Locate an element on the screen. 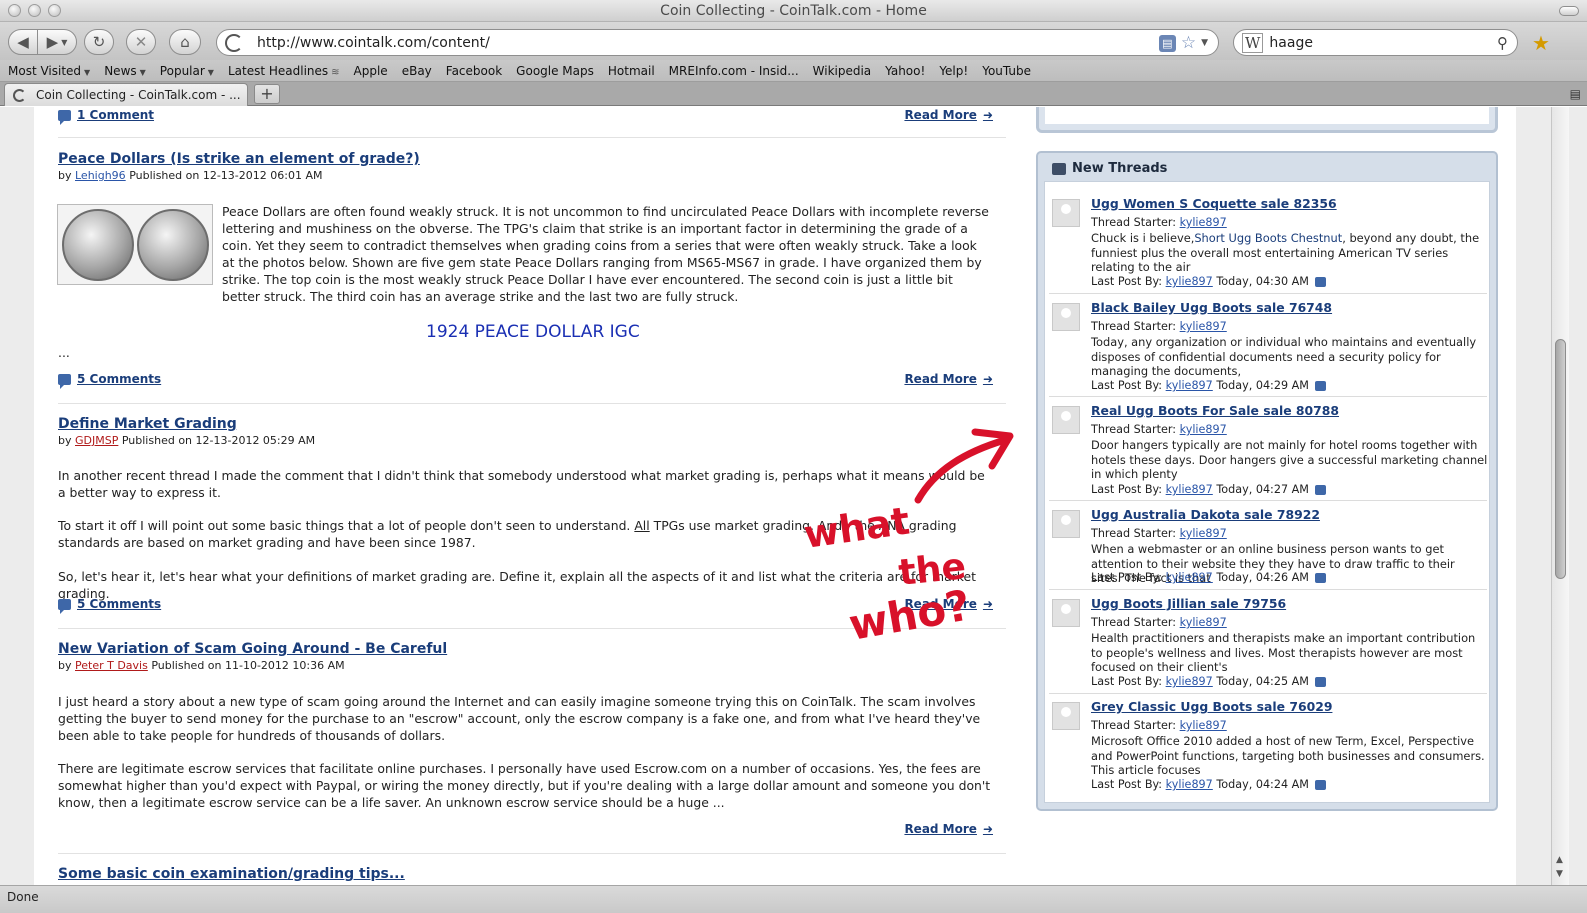 Image resolution: width=1587 pixels, height=913 pixels. bookmark-star-icon: ☆ is located at coordinates (1188, 43).